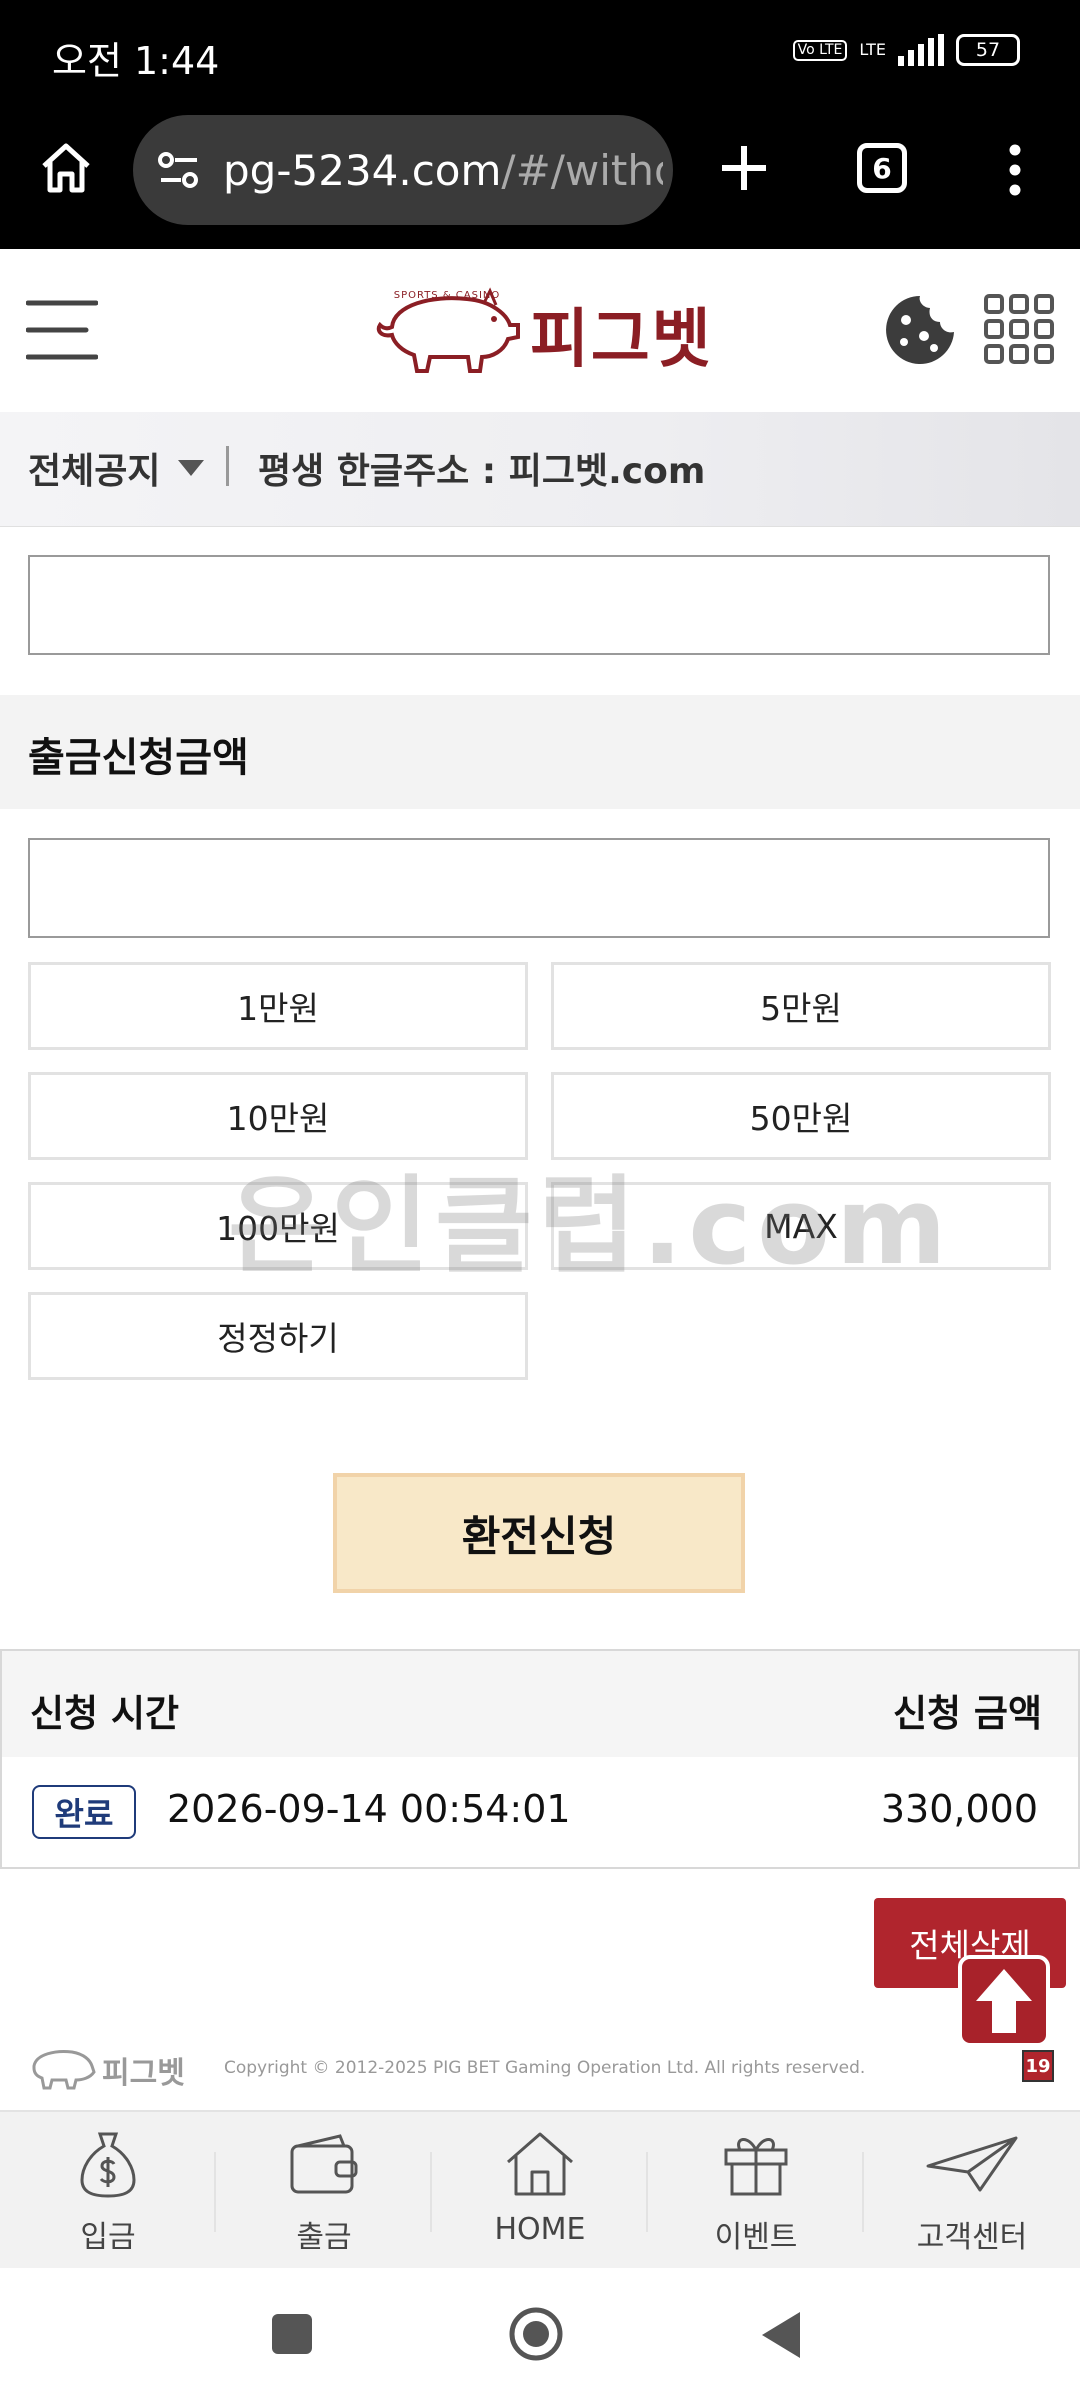  What do you see at coordinates (136, 61) in the screenshot?
I see `status-time: 오전 1:44` at bounding box center [136, 61].